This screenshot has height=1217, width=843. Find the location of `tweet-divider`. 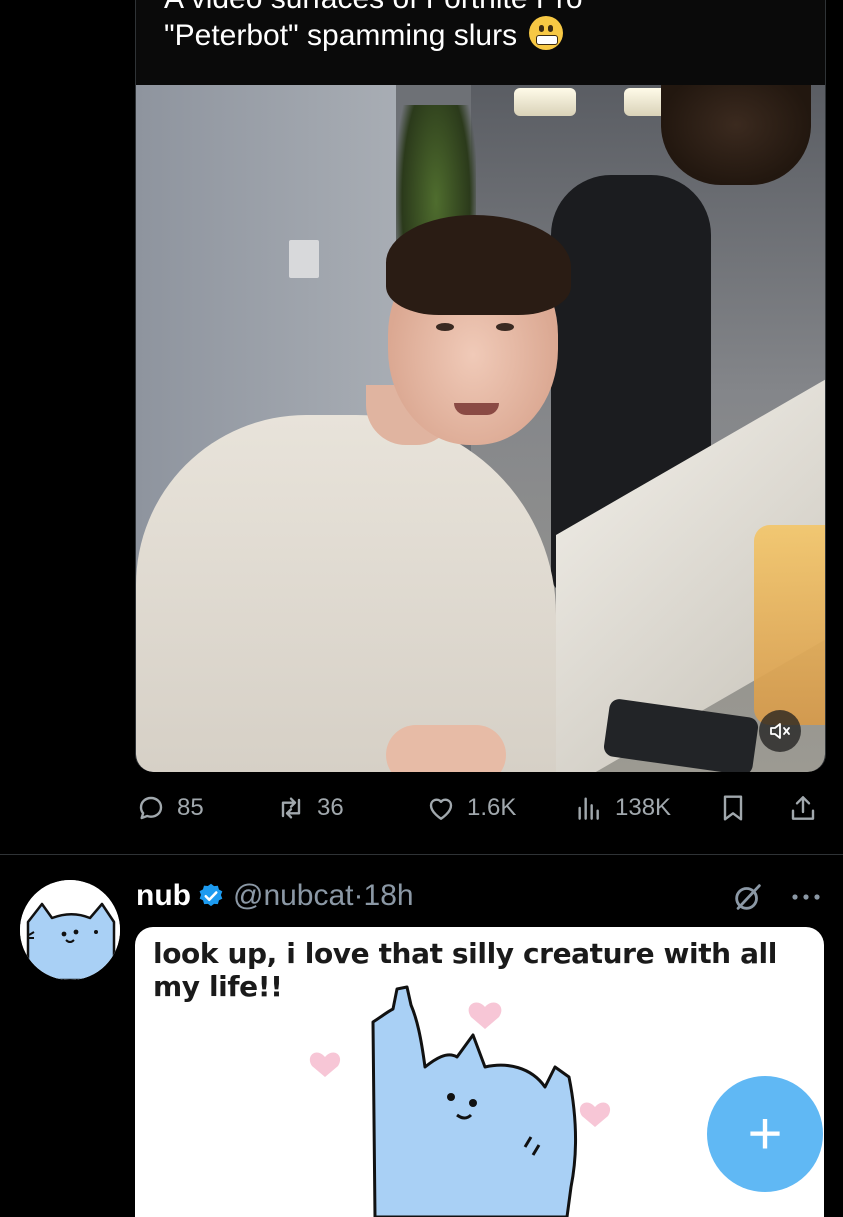

tweet-divider is located at coordinates (421, 854).